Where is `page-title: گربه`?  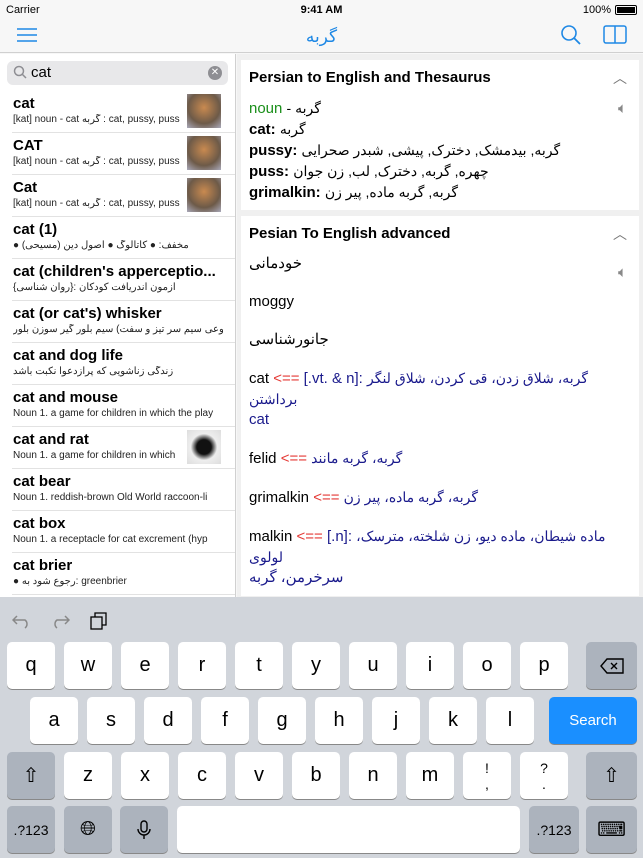
page-title: گربه is located at coordinates (321, 36).